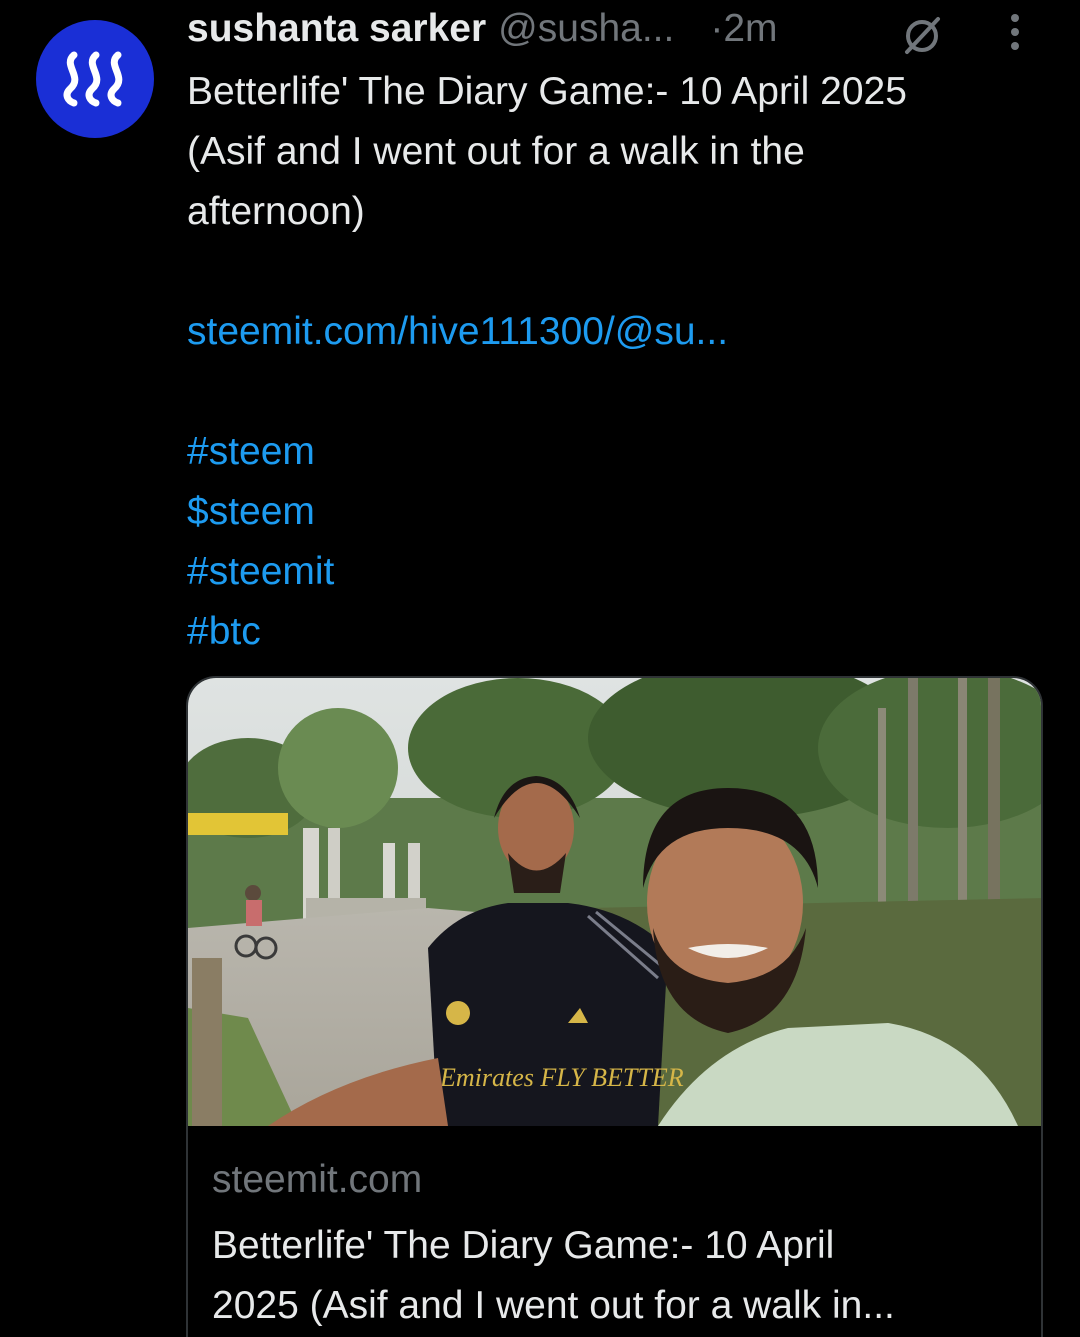 The width and height of the screenshot is (1080, 1337). Describe the element at coordinates (1015, 32) in the screenshot. I see `more-vertical-icon` at that location.